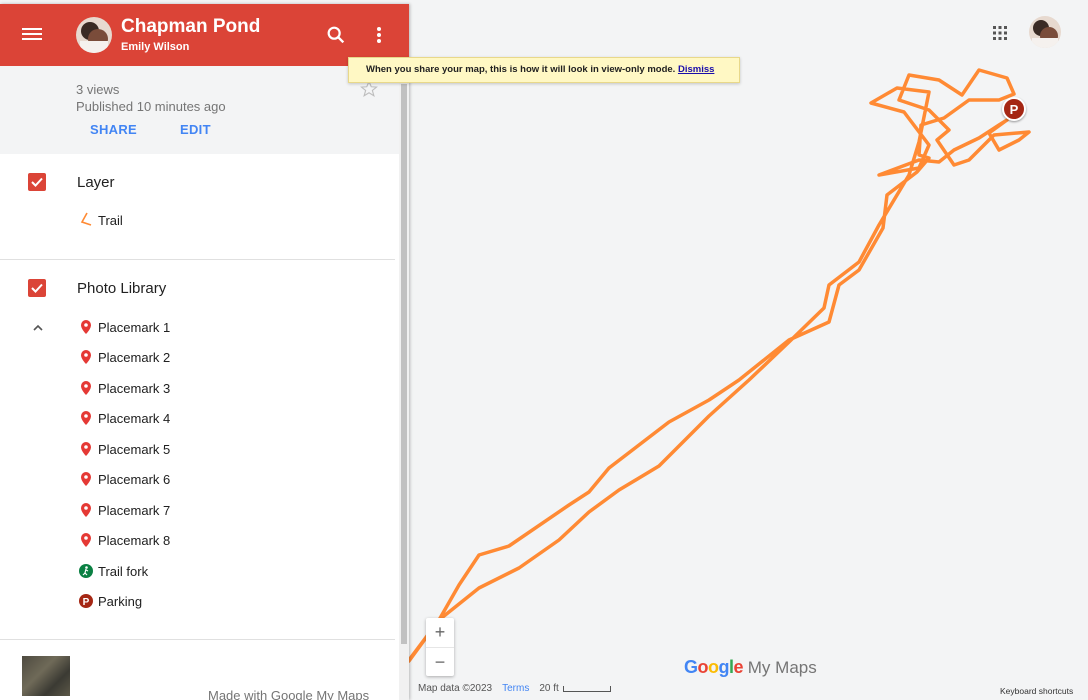 This screenshot has width=1088, height=700. I want to click on scale-bar, so click(586, 688).